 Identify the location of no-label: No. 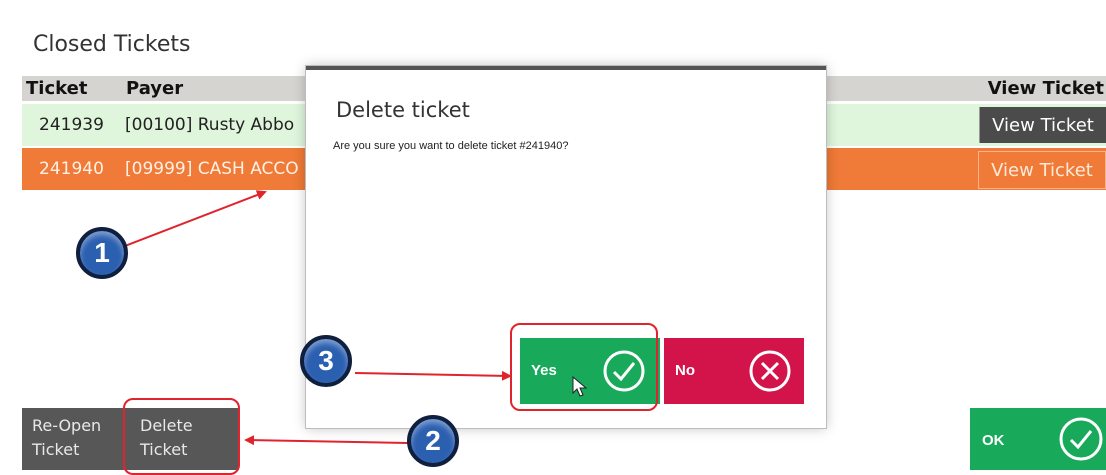
(685, 370).